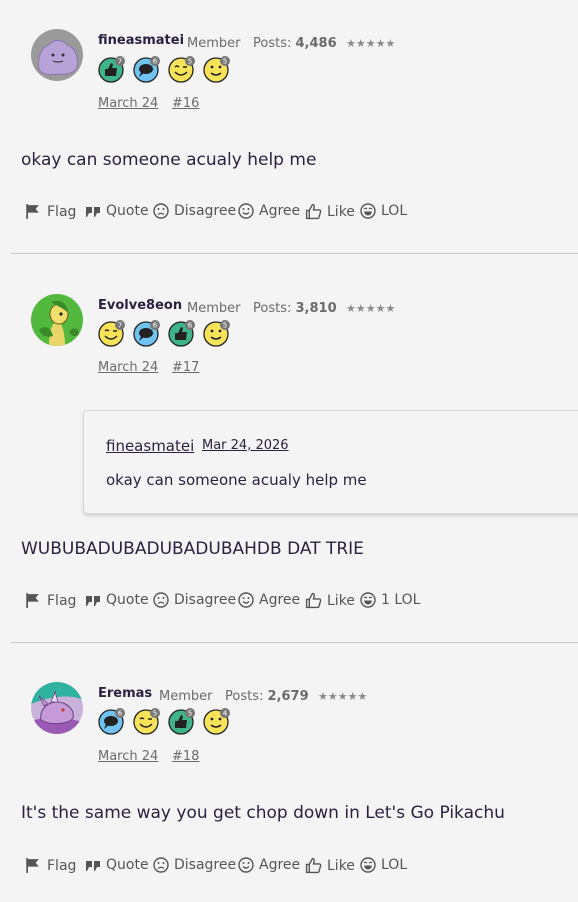  Describe the element at coordinates (313, 865) in the screenshot. I see `thumbs-up-icon` at that location.